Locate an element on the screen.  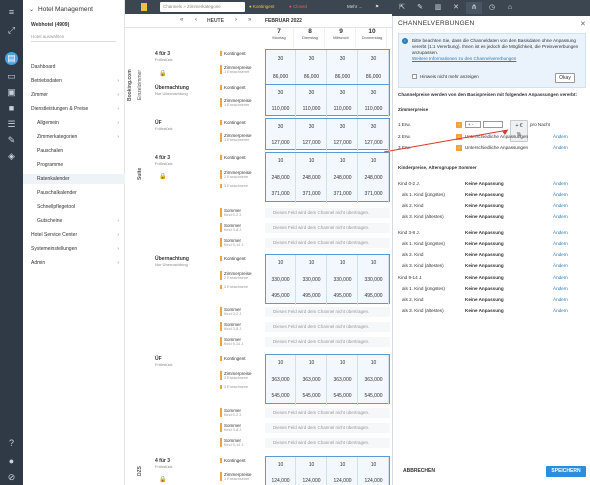
day-header: 9 Mittwoch is located at coordinates (341, 38).